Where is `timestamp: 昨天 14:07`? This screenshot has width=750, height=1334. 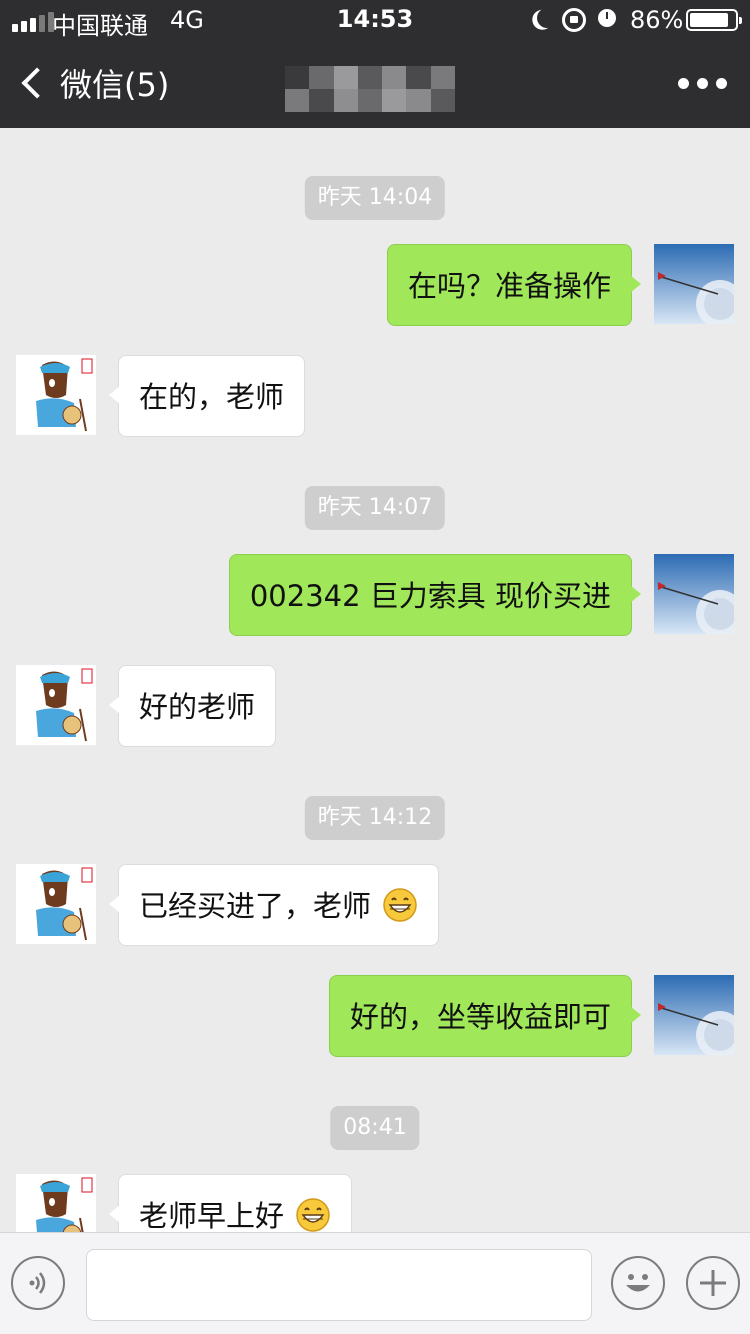
timestamp: 昨天 14:07 is located at coordinates (375, 508).